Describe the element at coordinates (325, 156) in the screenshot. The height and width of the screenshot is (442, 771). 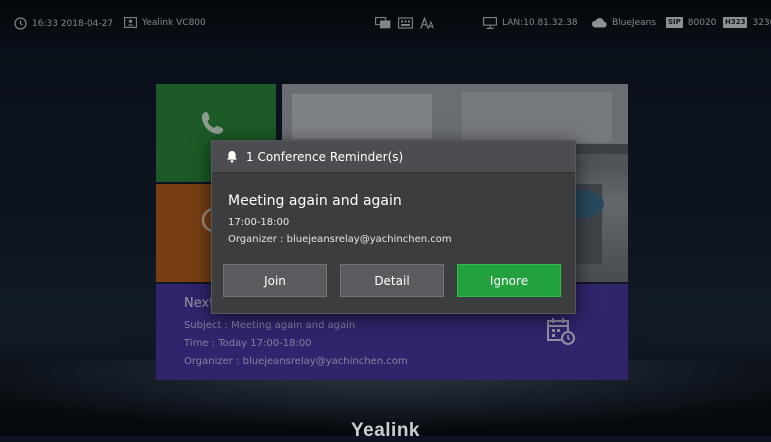
I see `dialog-header-text: 1 Conference Reminder(s)` at that location.